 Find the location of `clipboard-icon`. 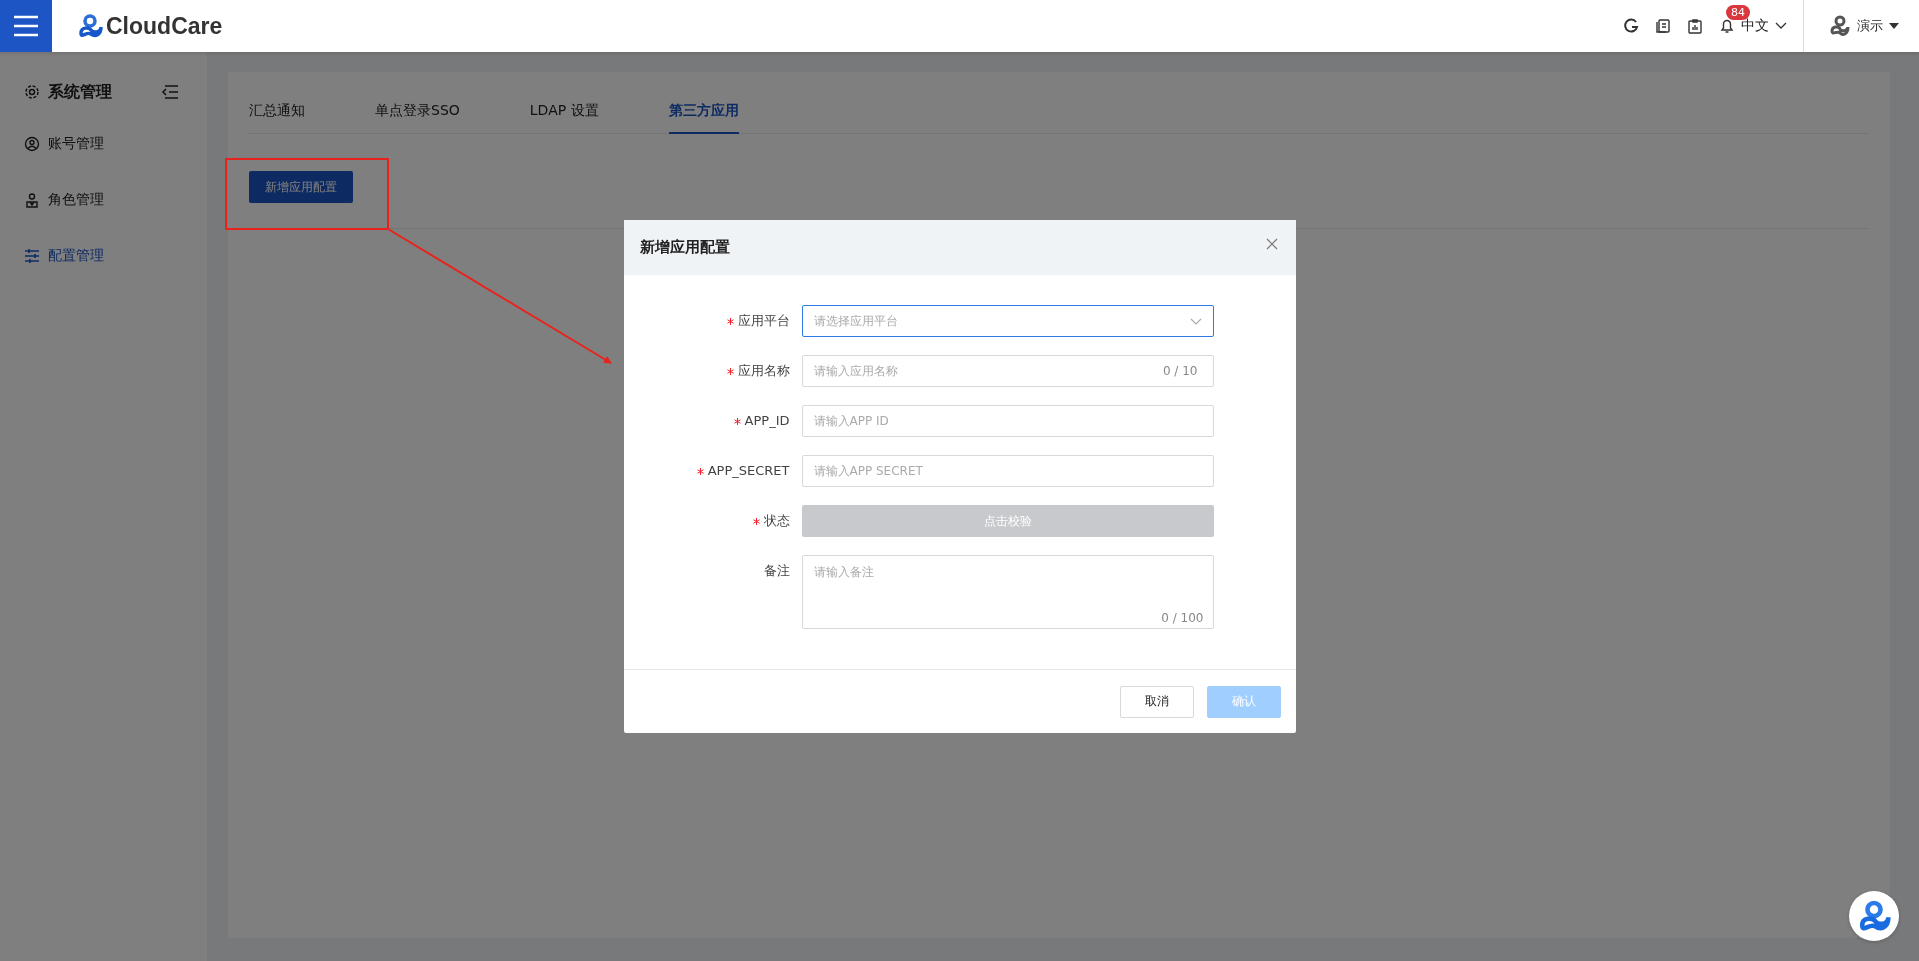

clipboard-icon is located at coordinates (1695, 26).